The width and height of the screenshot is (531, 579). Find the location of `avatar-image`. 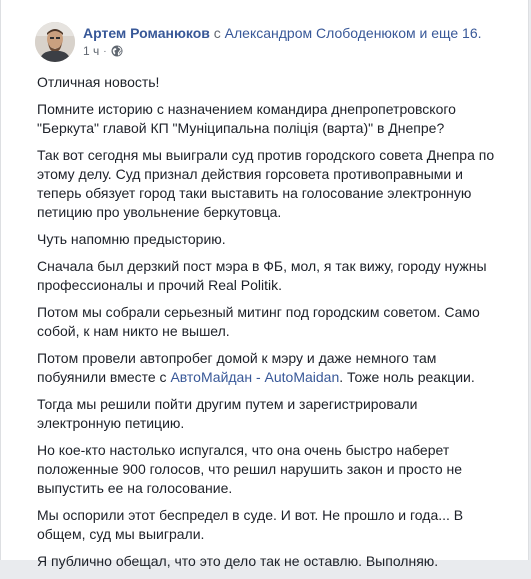

avatar-image is located at coordinates (55, 42).